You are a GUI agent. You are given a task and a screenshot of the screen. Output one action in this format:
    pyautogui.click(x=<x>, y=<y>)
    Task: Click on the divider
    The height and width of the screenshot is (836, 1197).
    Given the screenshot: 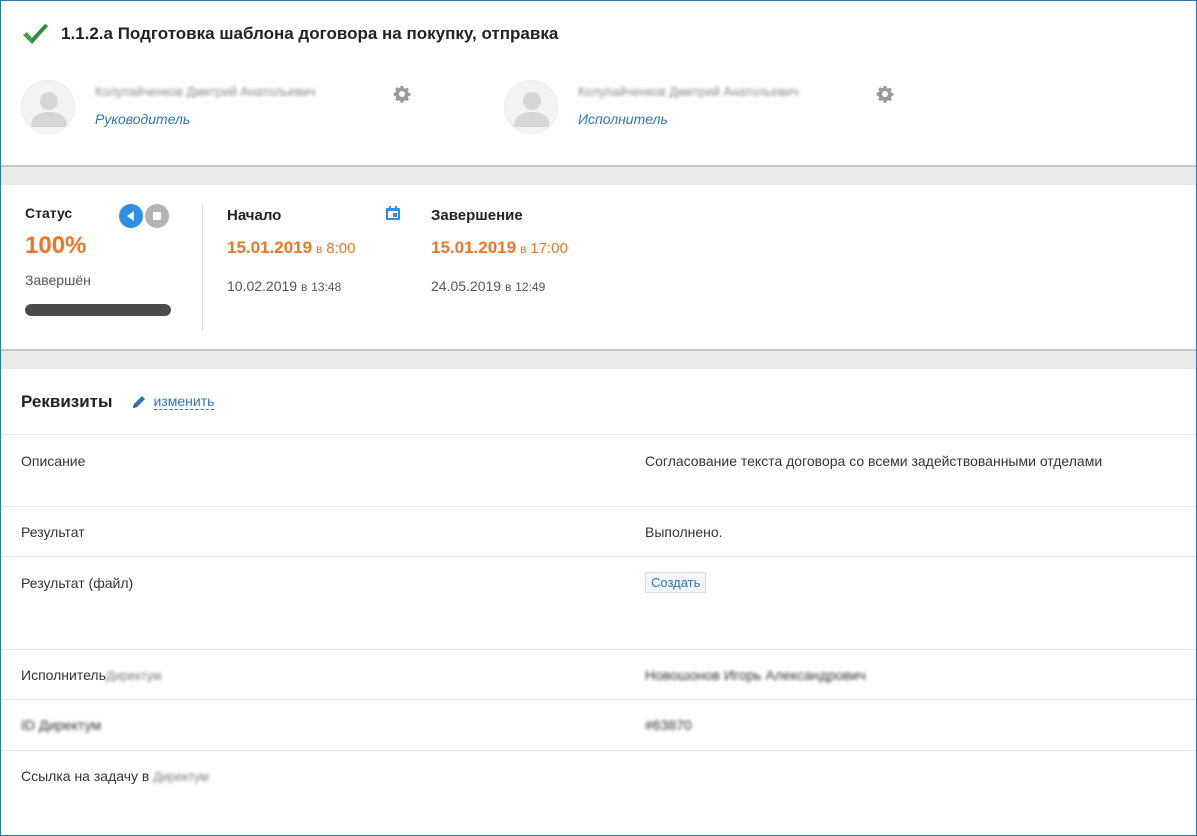 What is the action you would take?
    pyautogui.click(x=202, y=267)
    